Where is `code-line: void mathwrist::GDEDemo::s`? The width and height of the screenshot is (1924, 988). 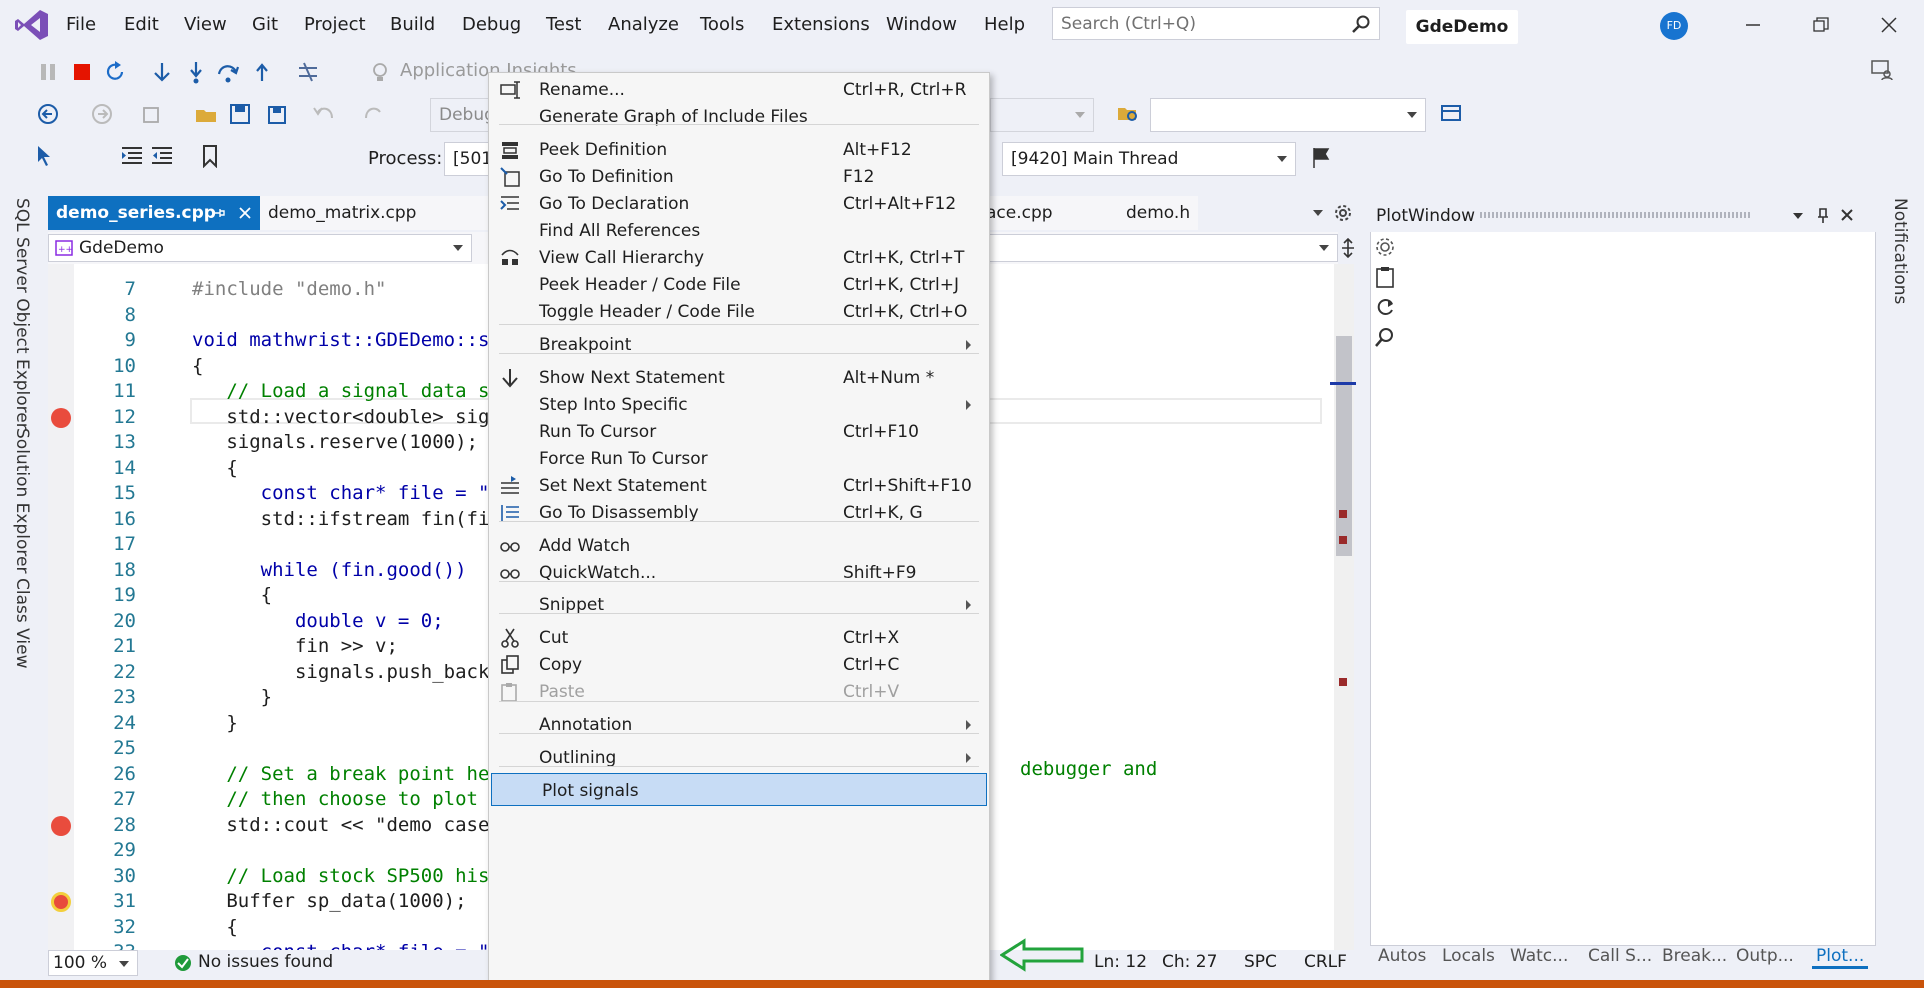
code-line: void mathwrist::GDEDemo::s is located at coordinates (340, 341).